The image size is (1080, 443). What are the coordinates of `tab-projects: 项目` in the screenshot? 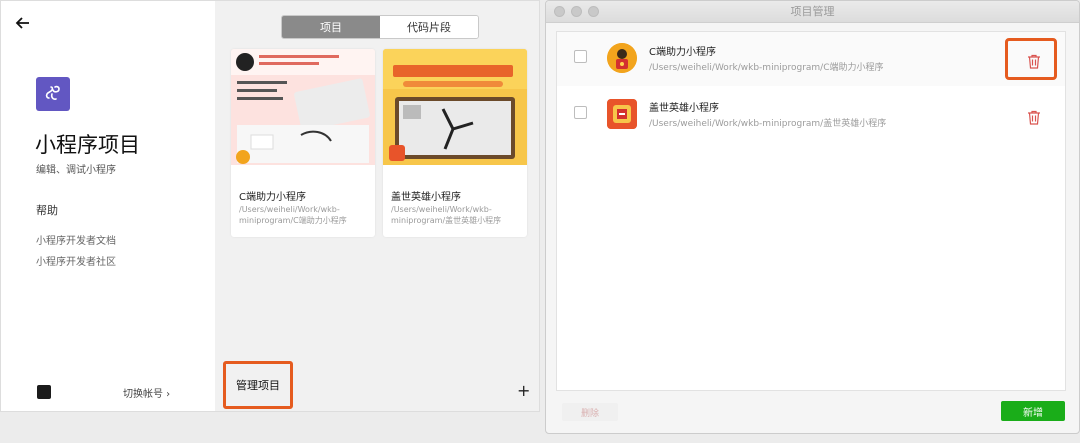 It's located at (331, 27).